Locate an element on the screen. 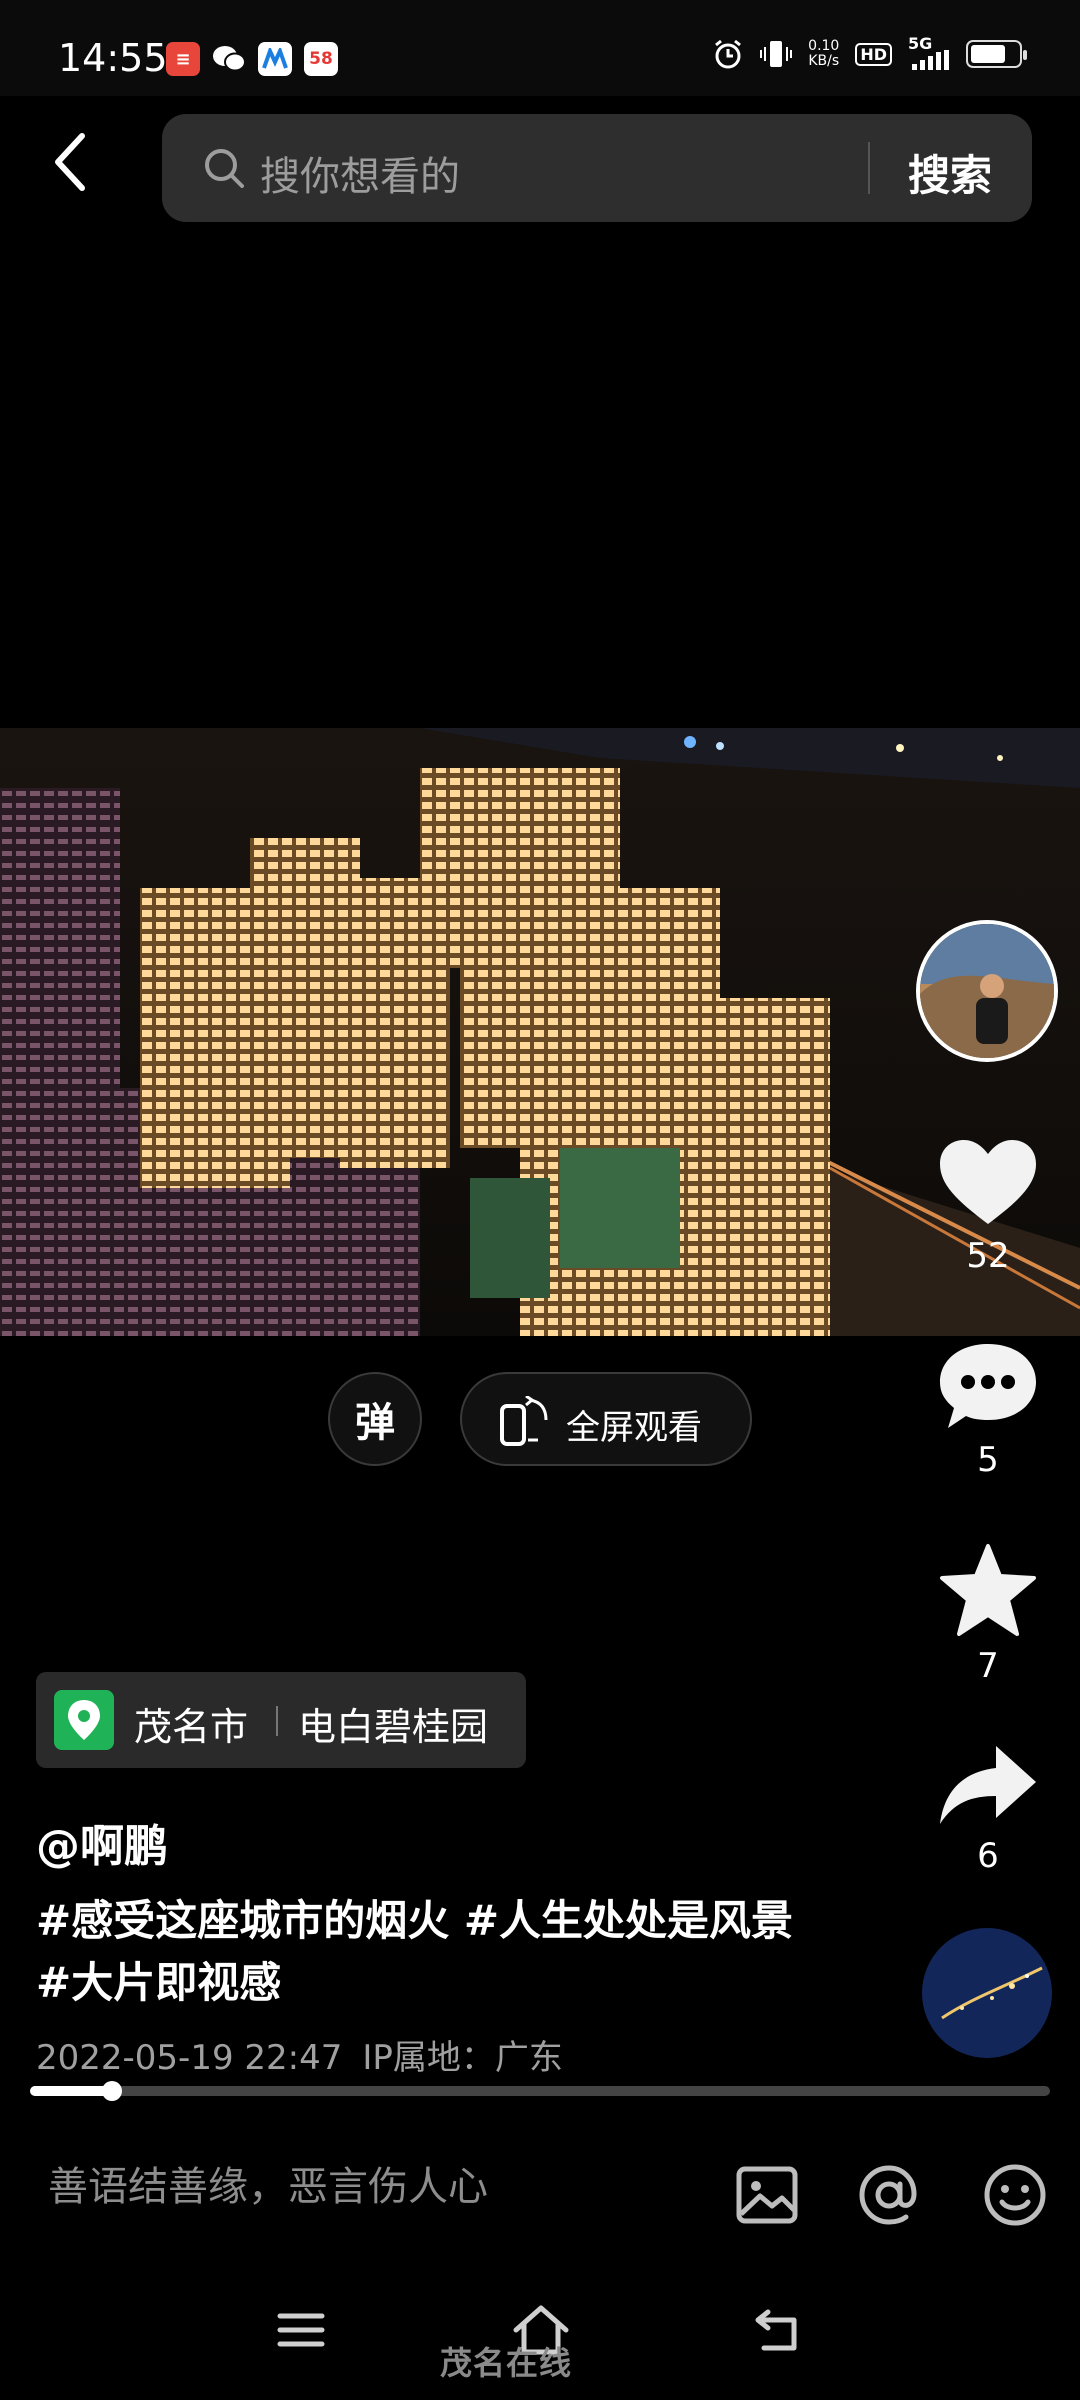  comment-count: 5 is located at coordinates (988, 1460).